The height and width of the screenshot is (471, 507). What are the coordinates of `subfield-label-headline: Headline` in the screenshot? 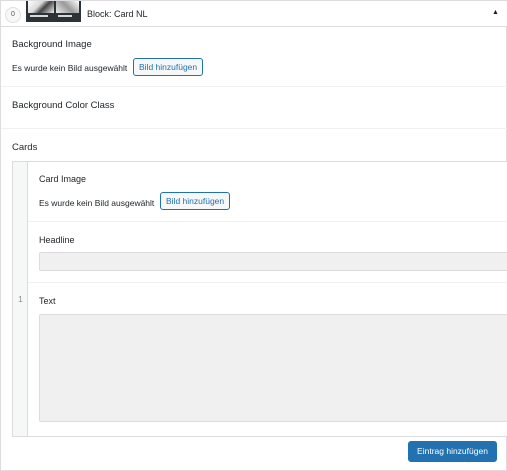 It's located at (57, 240).